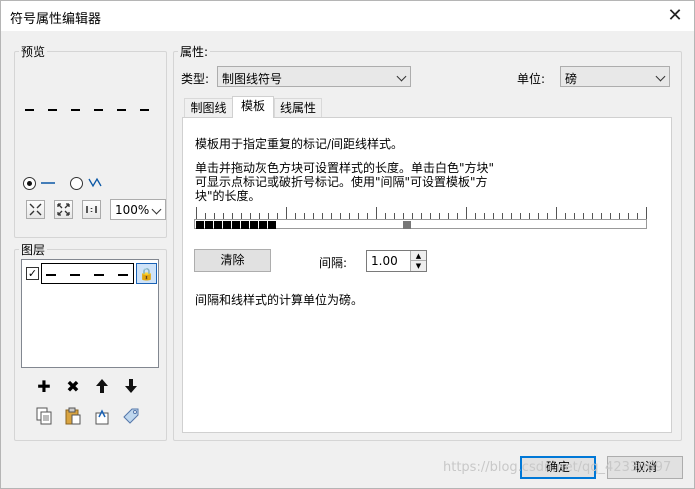 The image size is (695, 489). I want to click on undo-icon, so click(102, 416).